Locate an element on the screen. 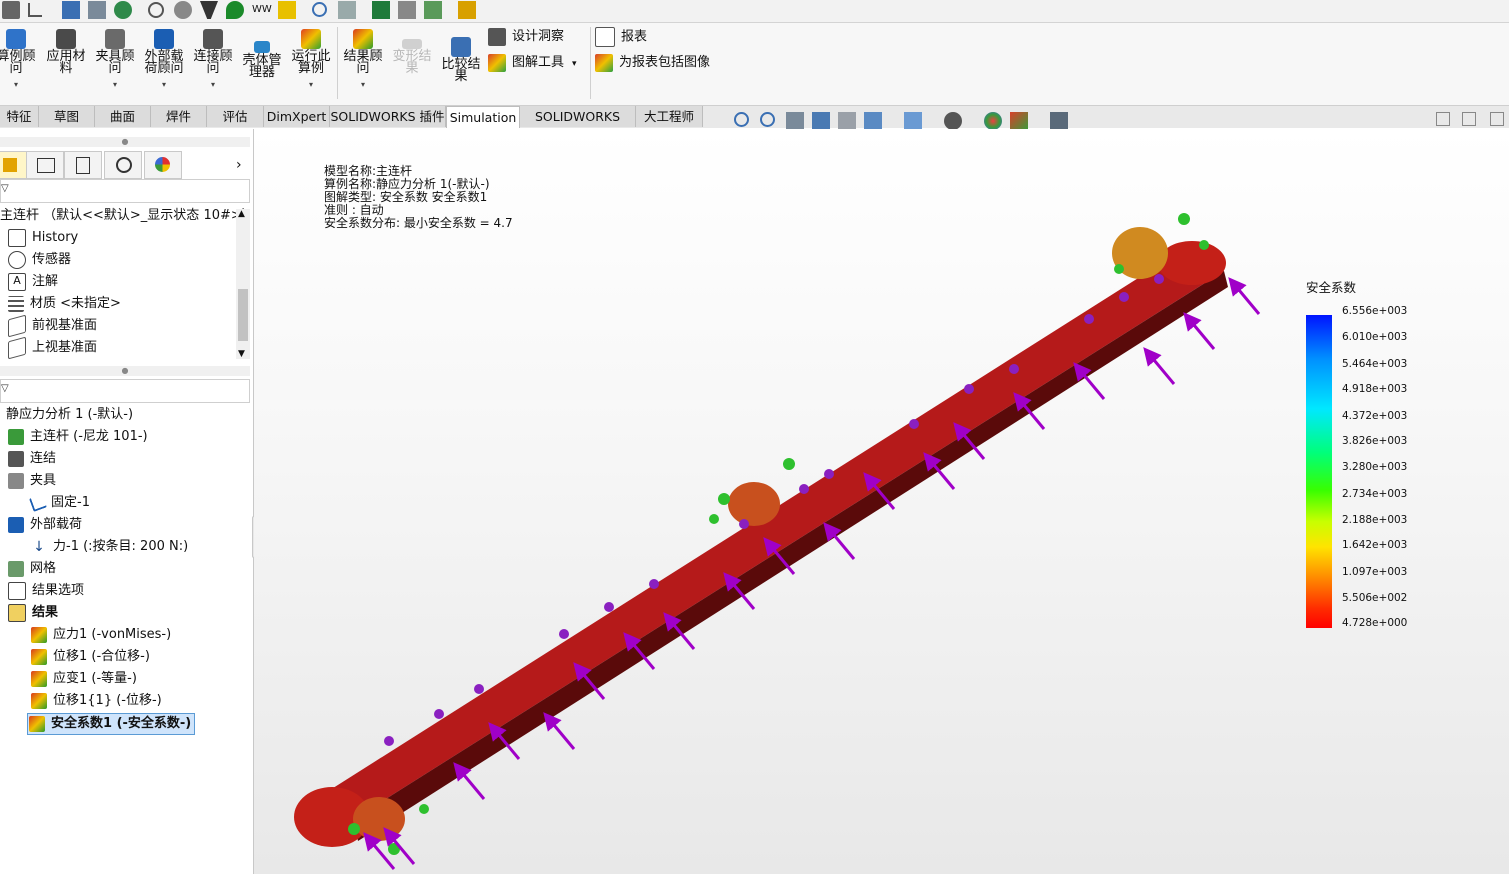 The height and width of the screenshot is (874, 1509). fixtures-advisor-button: 夹具顾 问 ▾ is located at coordinates (115, 60).